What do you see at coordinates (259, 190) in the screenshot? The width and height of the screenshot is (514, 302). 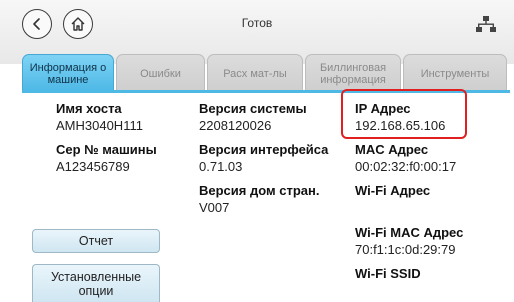 I see `home-page-version-label: Версия дом стран.` at bounding box center [259, 190].